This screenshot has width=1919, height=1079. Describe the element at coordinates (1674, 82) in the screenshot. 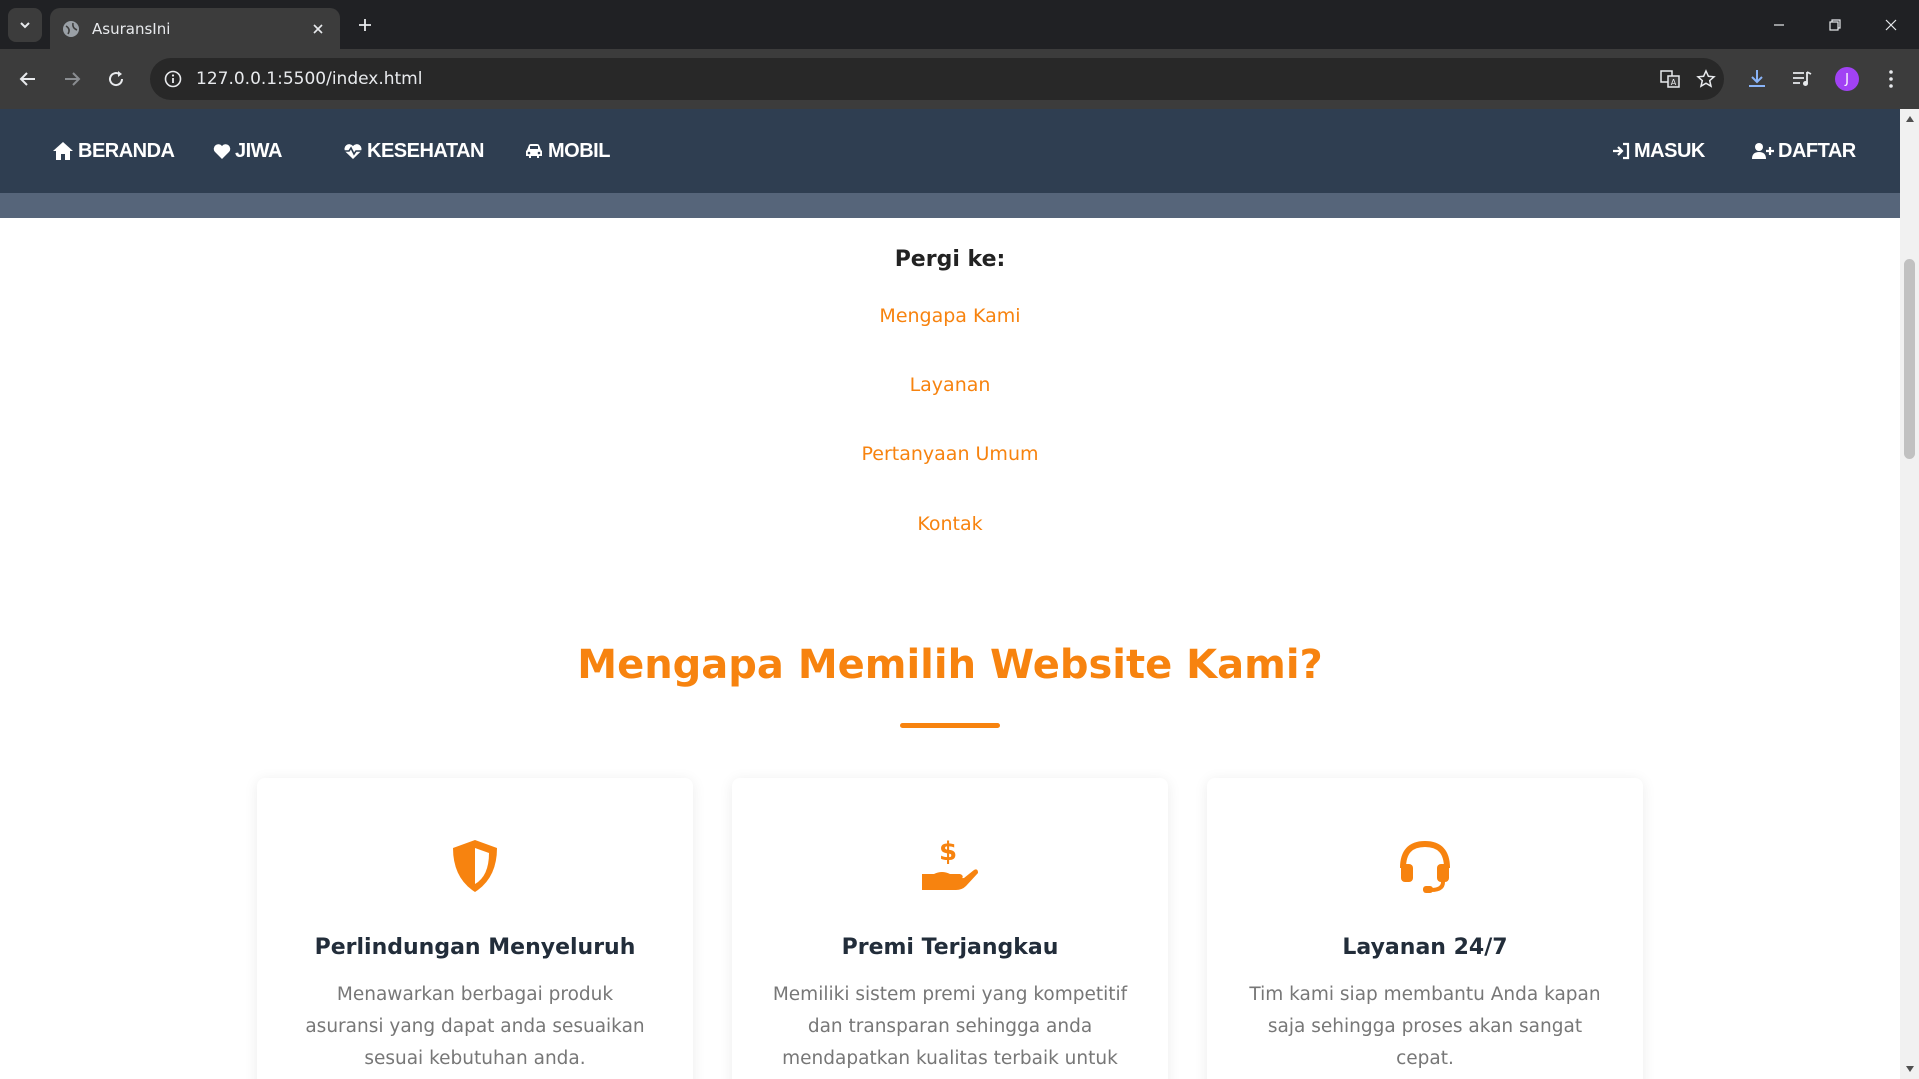

I see `svg-text: A` at that location.